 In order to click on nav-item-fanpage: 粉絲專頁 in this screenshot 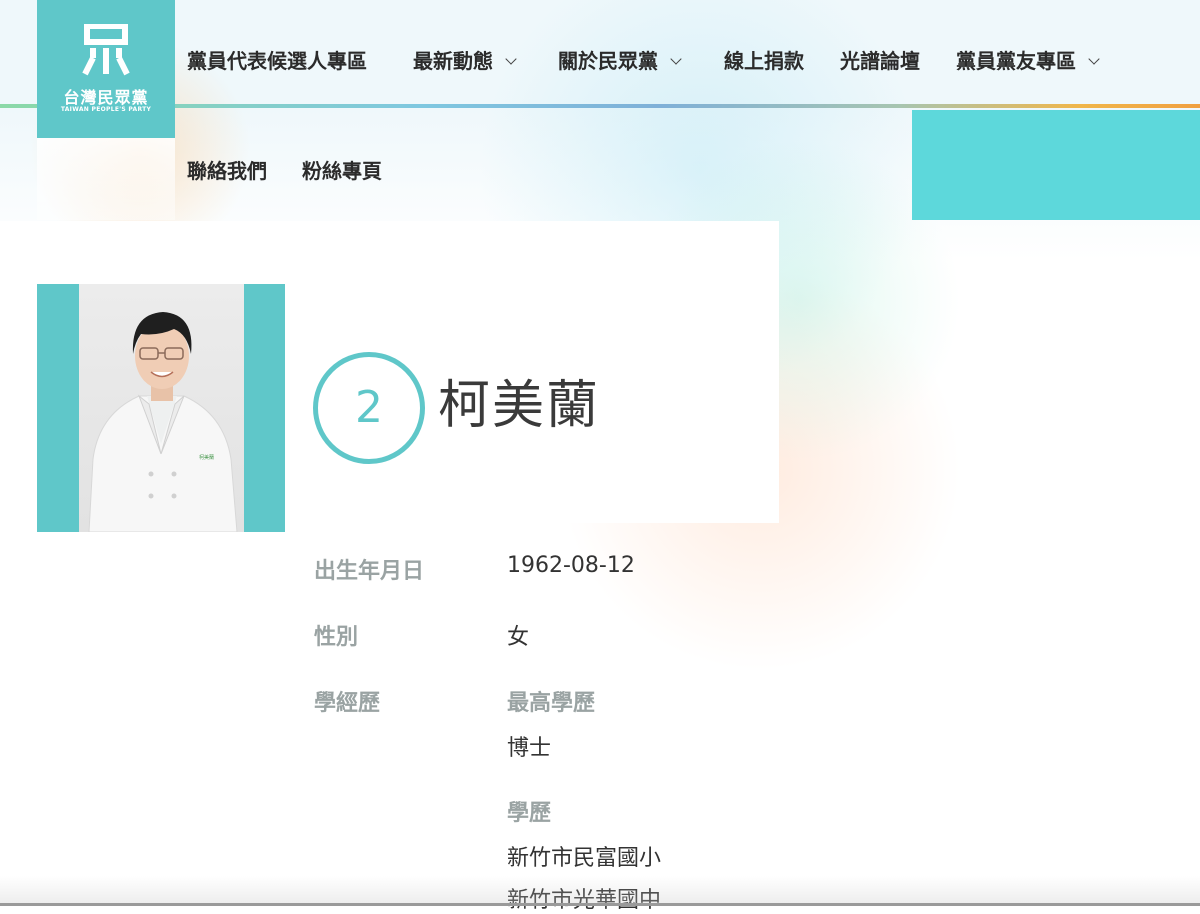, I will do `click(342, 169)`.